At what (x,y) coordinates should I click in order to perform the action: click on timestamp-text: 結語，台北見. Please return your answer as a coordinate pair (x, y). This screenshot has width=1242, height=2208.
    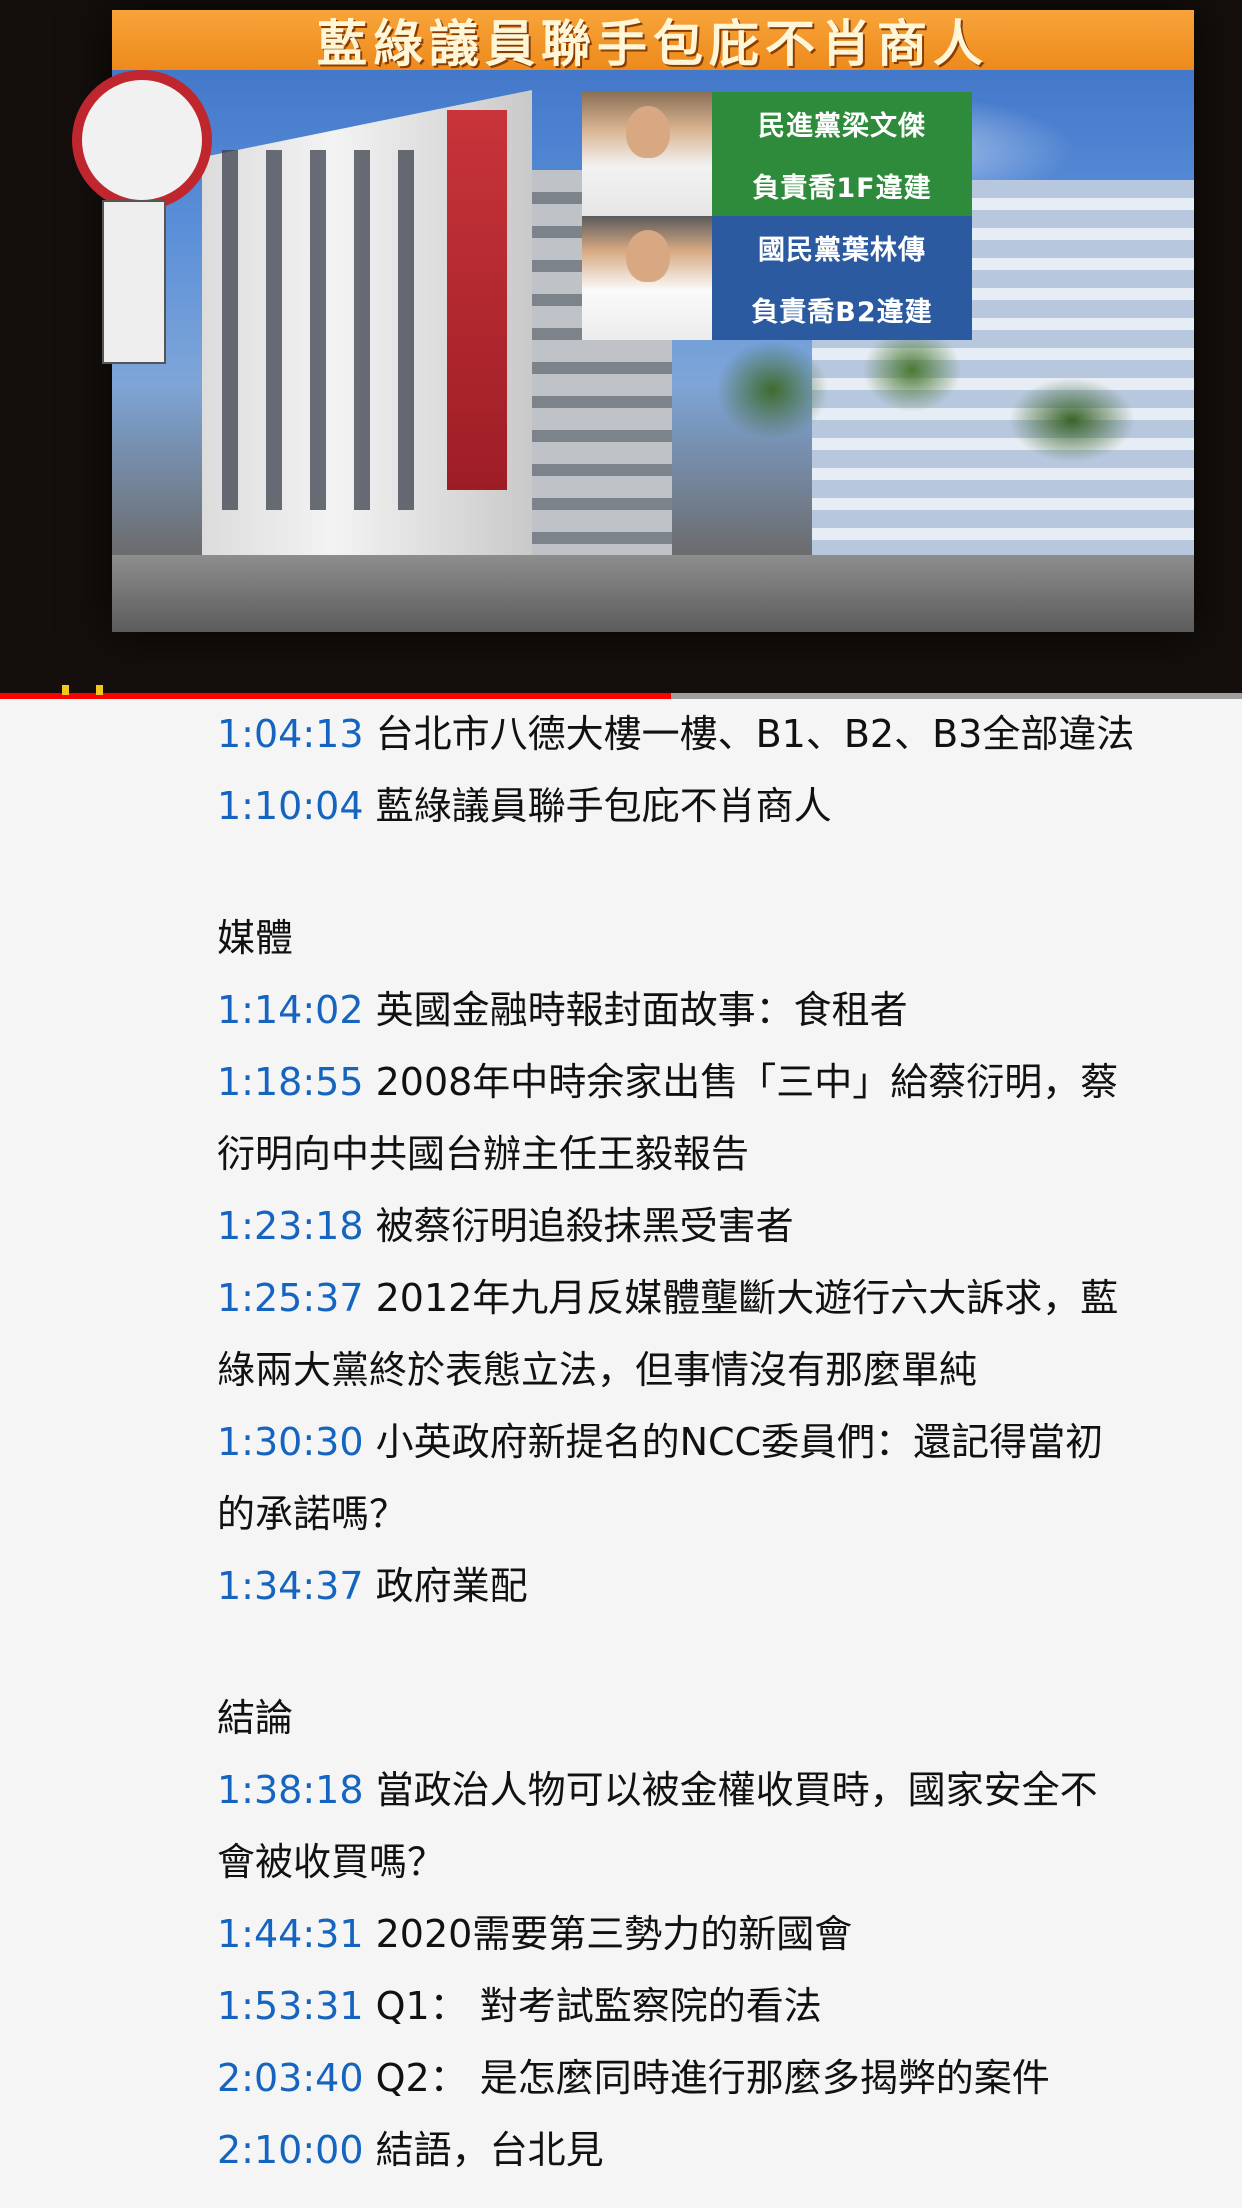
    Looking at the image, I should click on (489, 2150).